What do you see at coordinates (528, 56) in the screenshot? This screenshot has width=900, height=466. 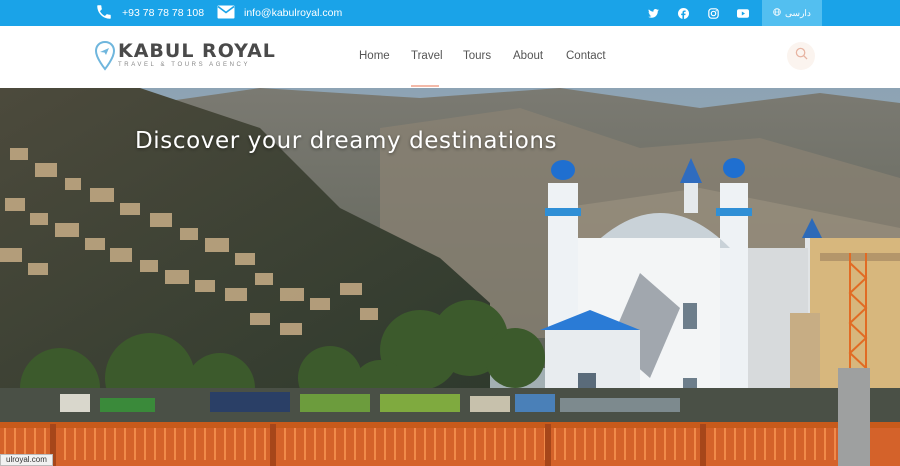 I see `nav-about: About` at bounding box center [528, 56].